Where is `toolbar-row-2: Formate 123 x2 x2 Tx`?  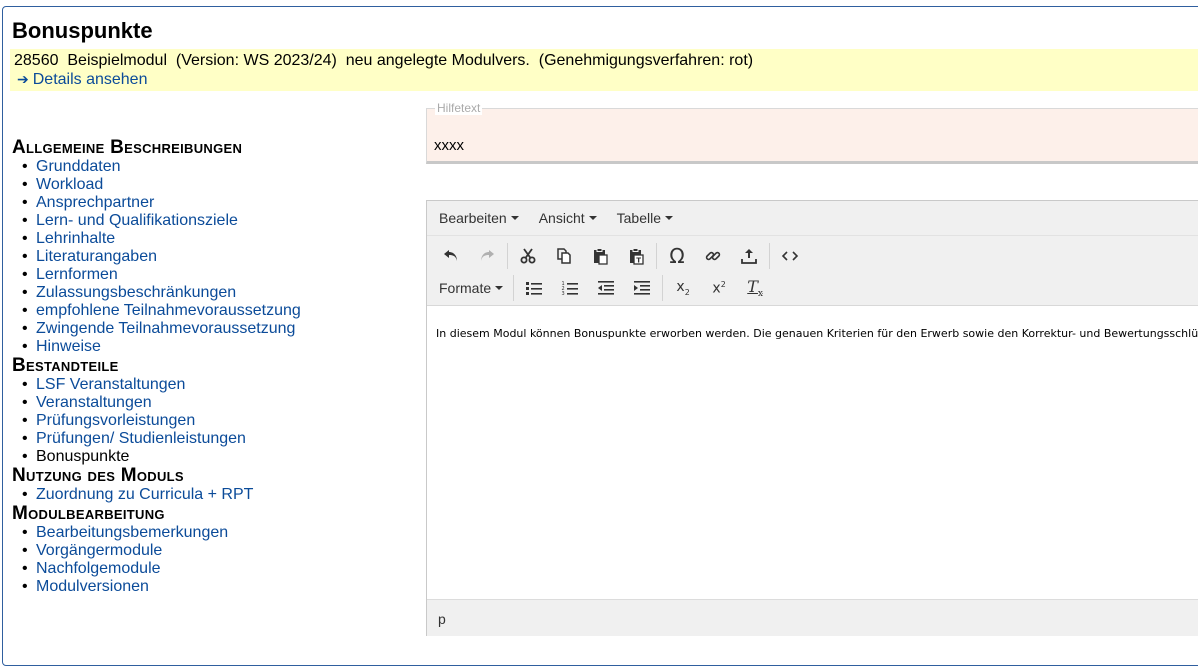 toolbar-row-2: Formate 123 x2 x2 Tx is located at coordinates (815, 288).